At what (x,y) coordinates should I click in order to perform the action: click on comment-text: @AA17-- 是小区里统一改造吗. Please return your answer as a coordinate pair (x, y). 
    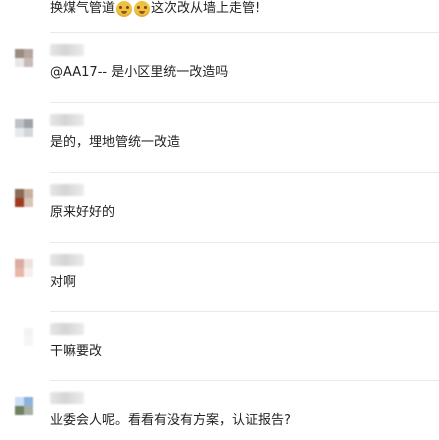
    Looking at the image, I should click on (139, 72).